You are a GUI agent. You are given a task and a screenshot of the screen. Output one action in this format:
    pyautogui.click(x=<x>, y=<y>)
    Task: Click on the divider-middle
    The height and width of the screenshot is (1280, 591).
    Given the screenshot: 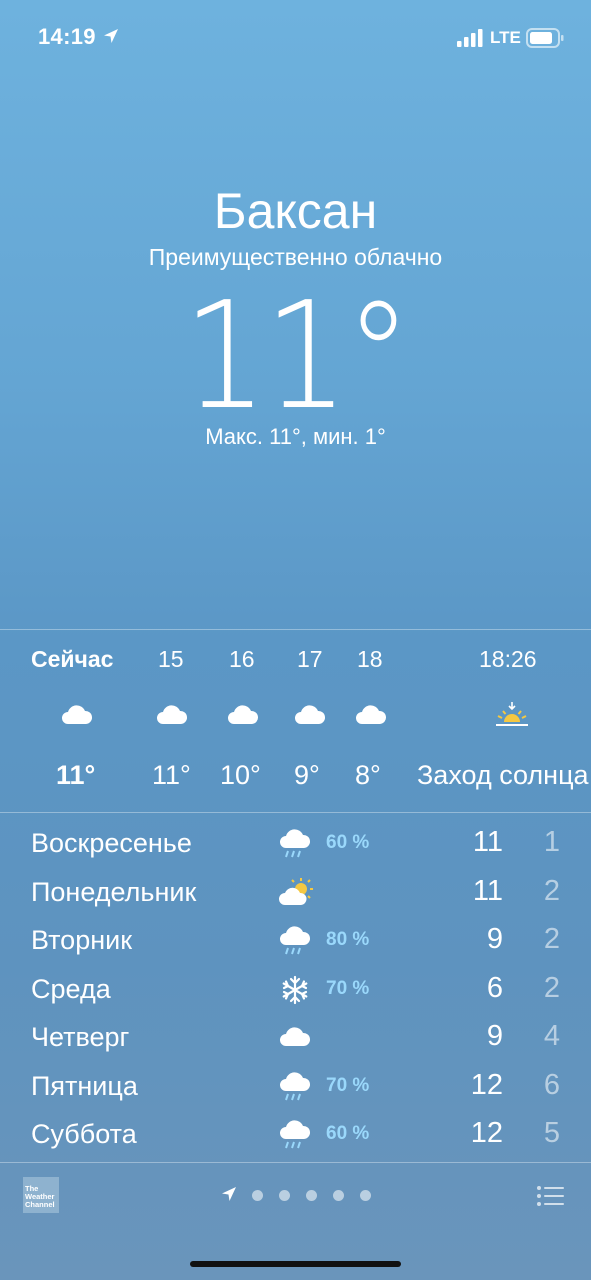 What is the action you would take?
    pyautogui.click(x=295, y=812)
    